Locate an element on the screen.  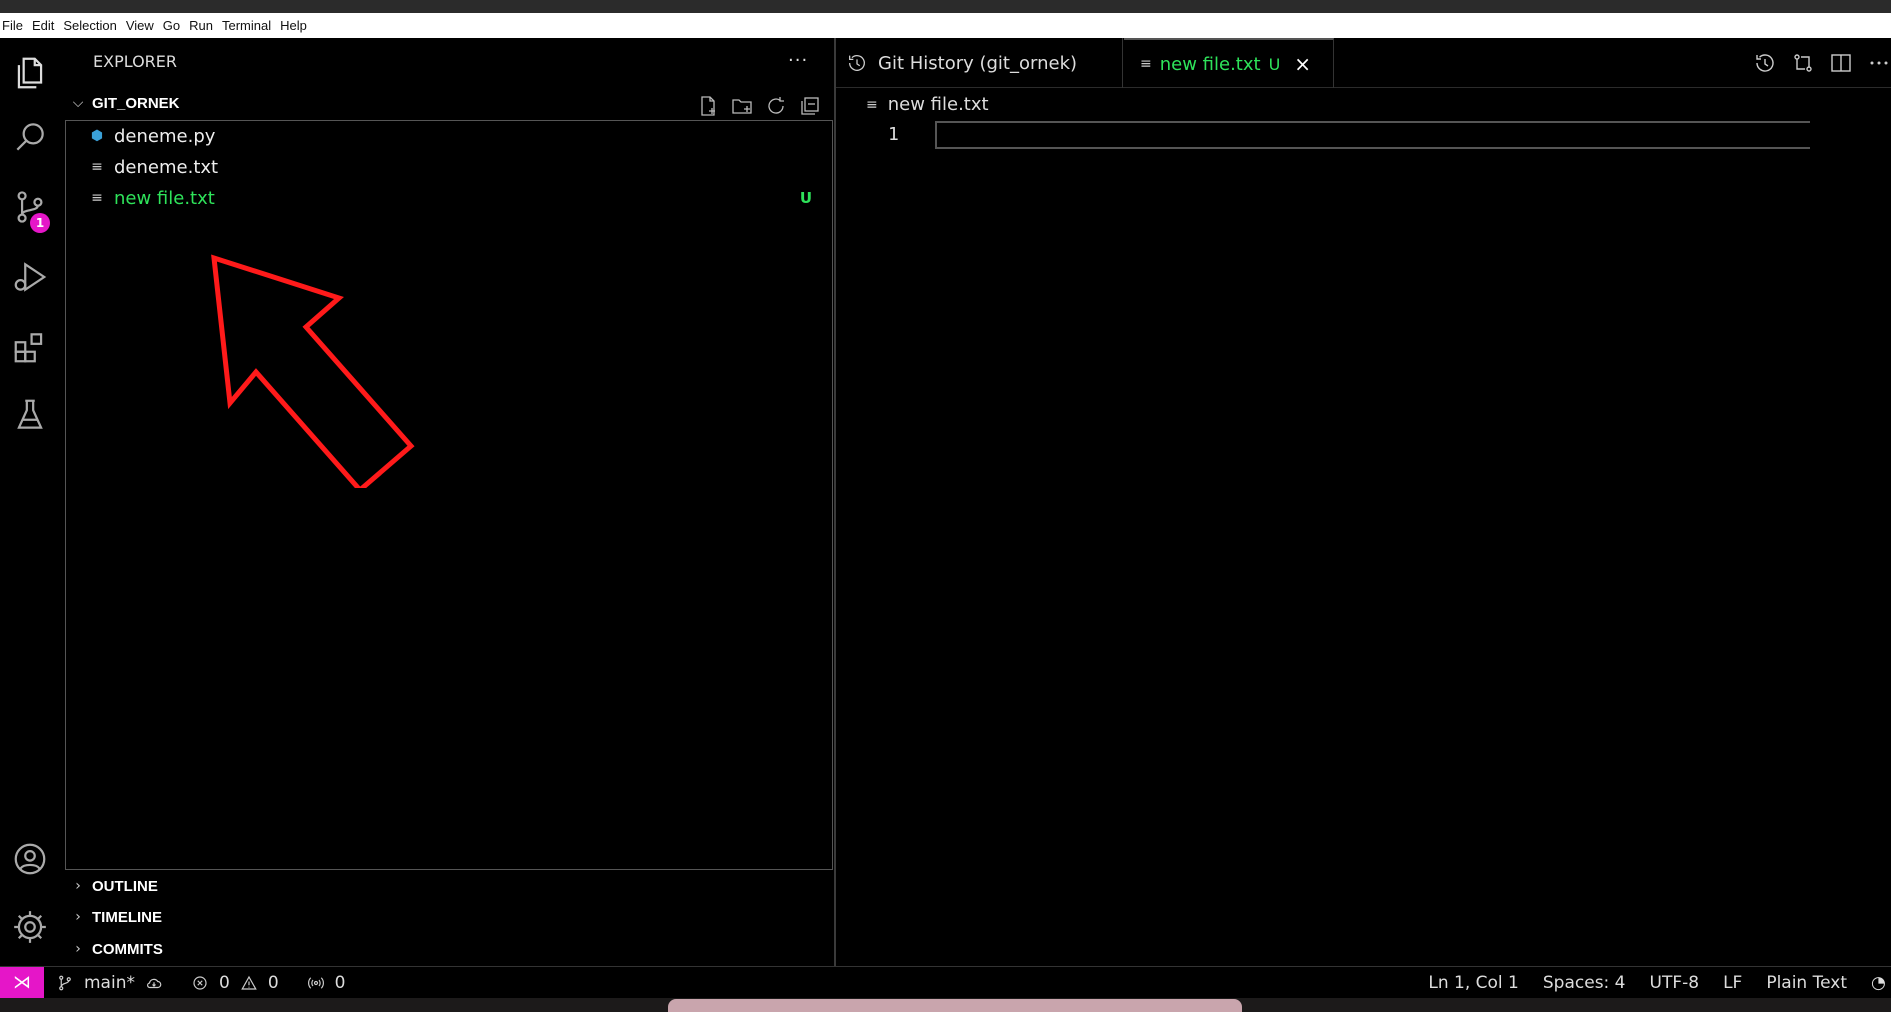
extensions-icon is located at coordinates (30, 347).